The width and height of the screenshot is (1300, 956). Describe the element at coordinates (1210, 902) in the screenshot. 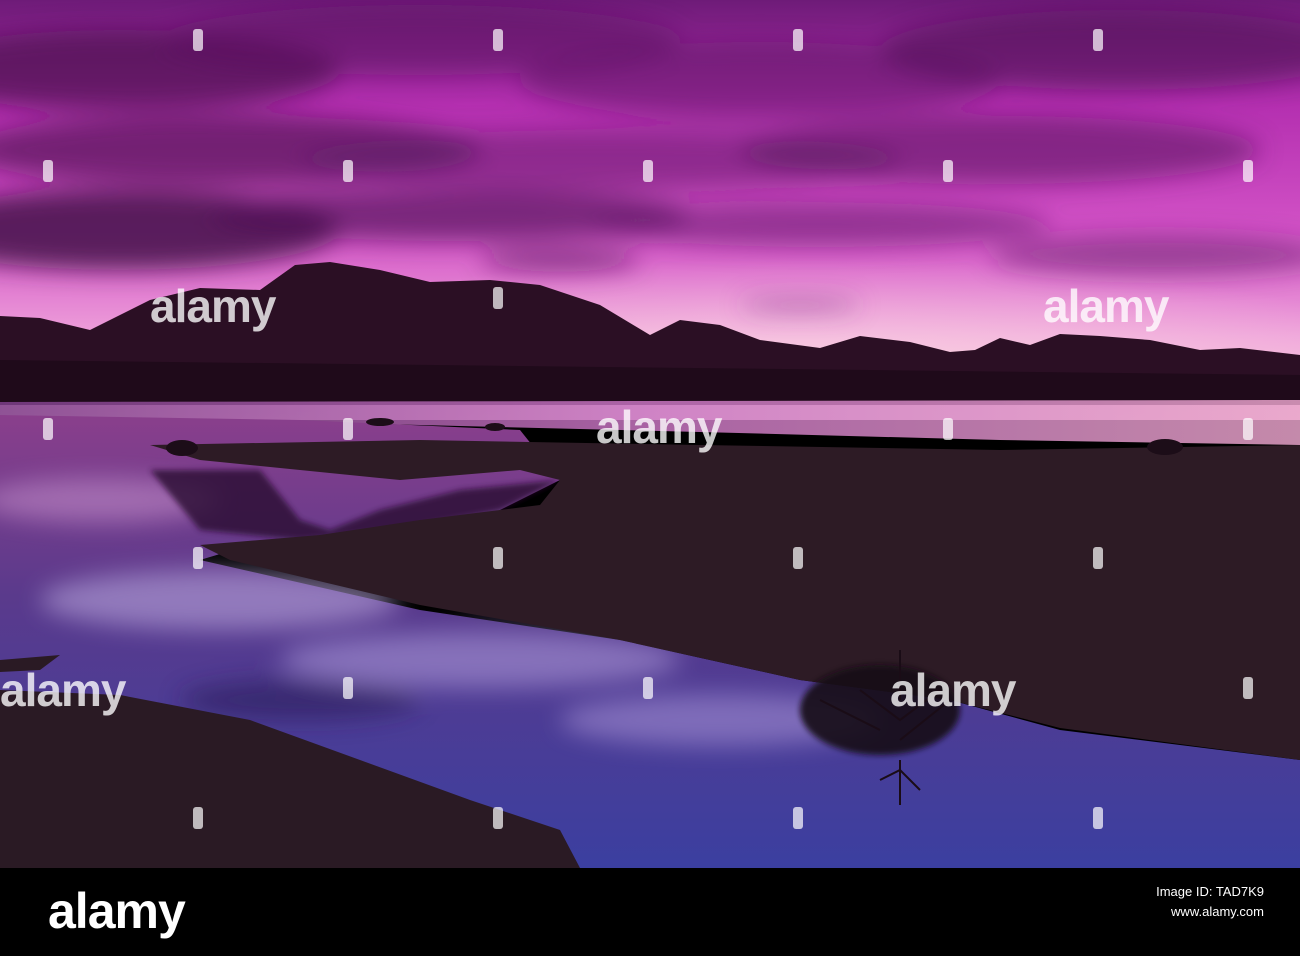

I see `image-info: Image ID: TAD7K9 www.alamy.com` at that location.